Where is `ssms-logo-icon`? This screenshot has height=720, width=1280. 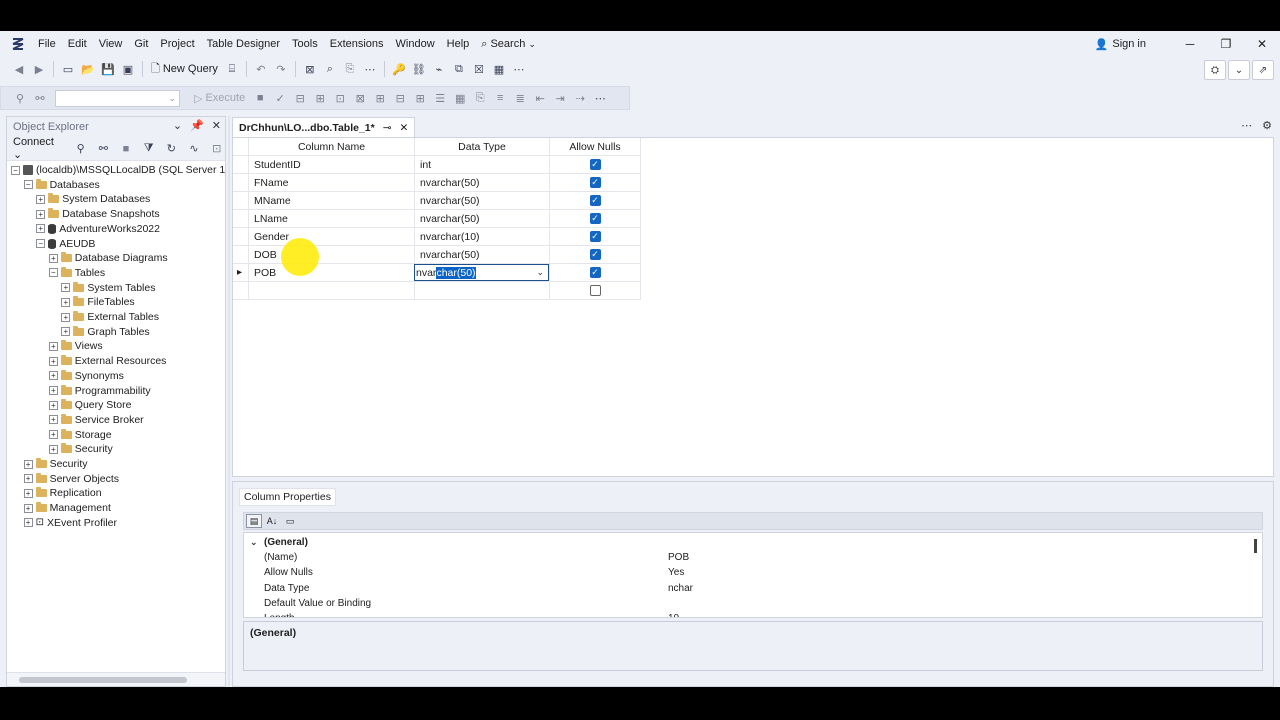 ssms-logo-icon is located at coordinates (18, 44).